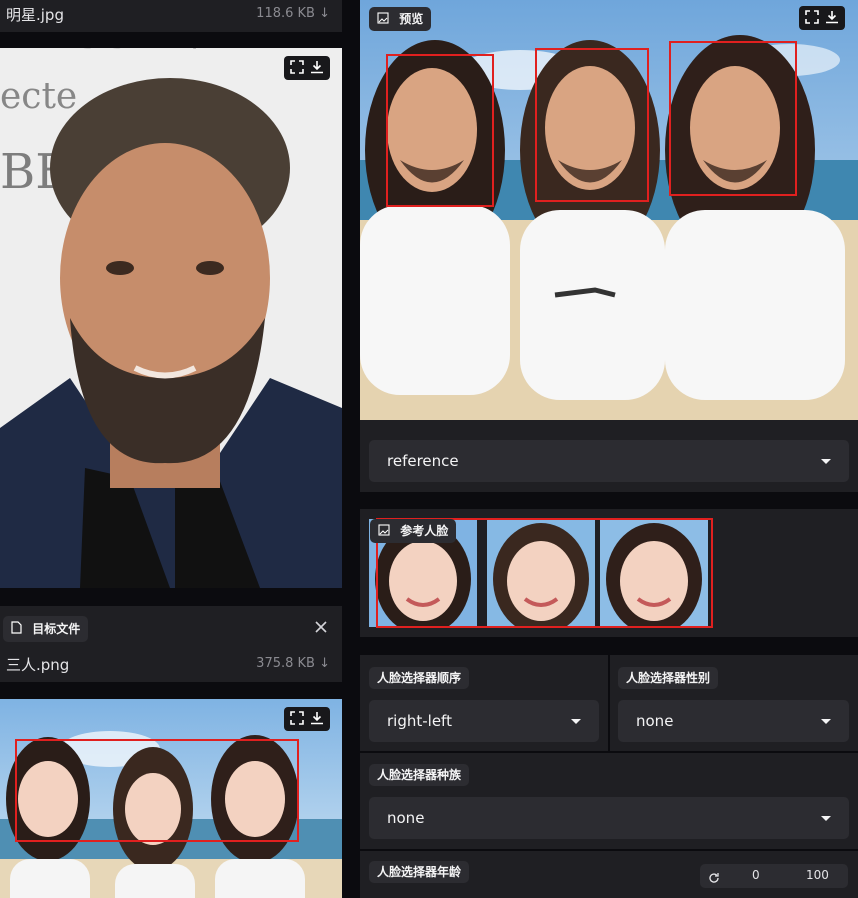 The image size is (858, 898). I want to click on svg-text: ESSENTIAL, so click(175, 53).